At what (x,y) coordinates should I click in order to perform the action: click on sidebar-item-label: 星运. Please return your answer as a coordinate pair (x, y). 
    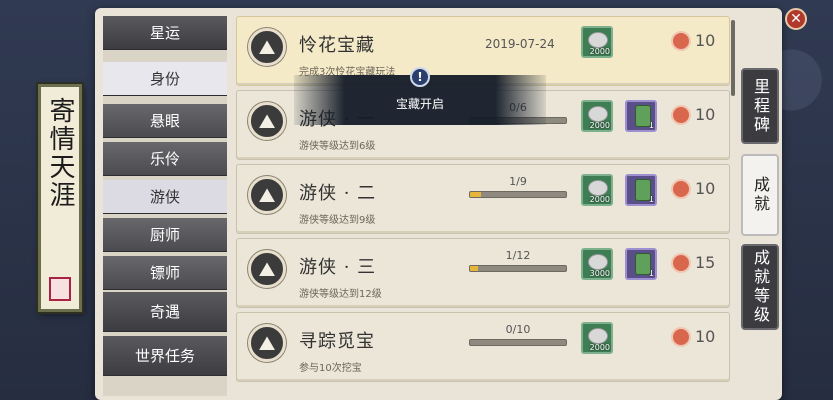
    Looking at the image, I should click on (164, 33).